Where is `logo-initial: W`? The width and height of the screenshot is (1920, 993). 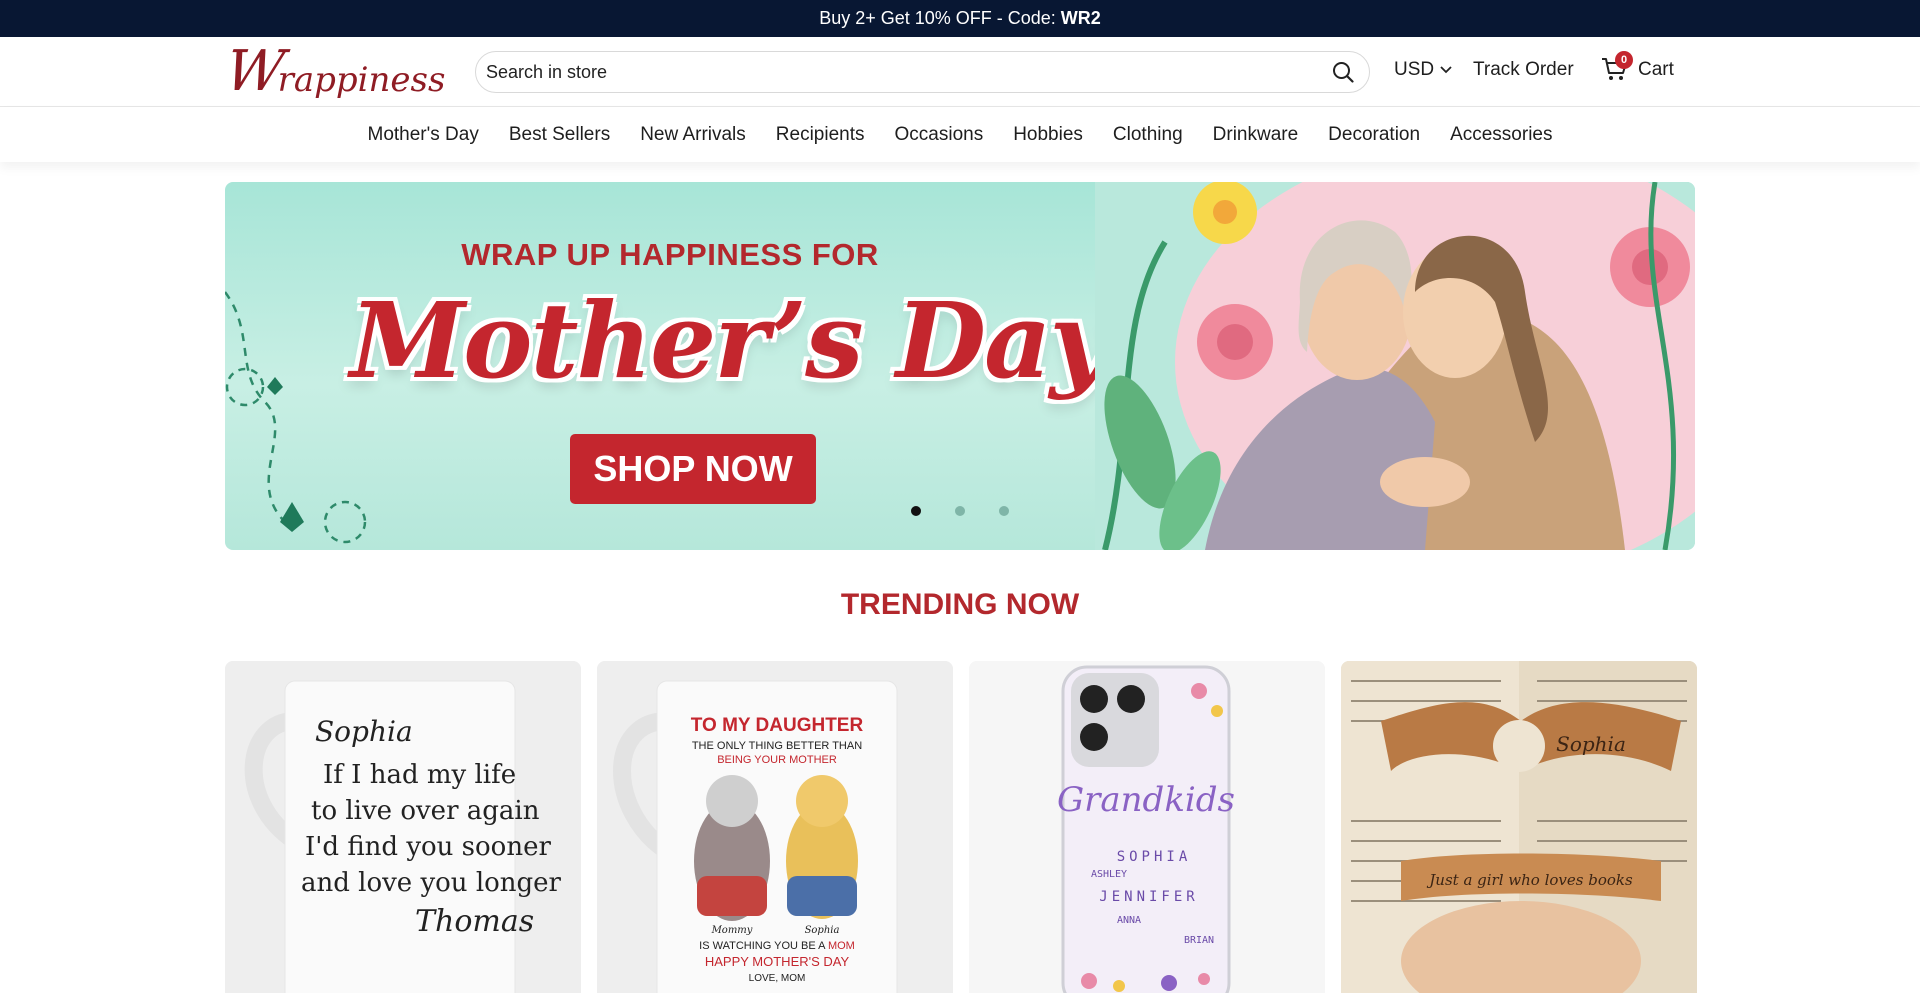 logo-initial: W is located at coordinates (255, 71).